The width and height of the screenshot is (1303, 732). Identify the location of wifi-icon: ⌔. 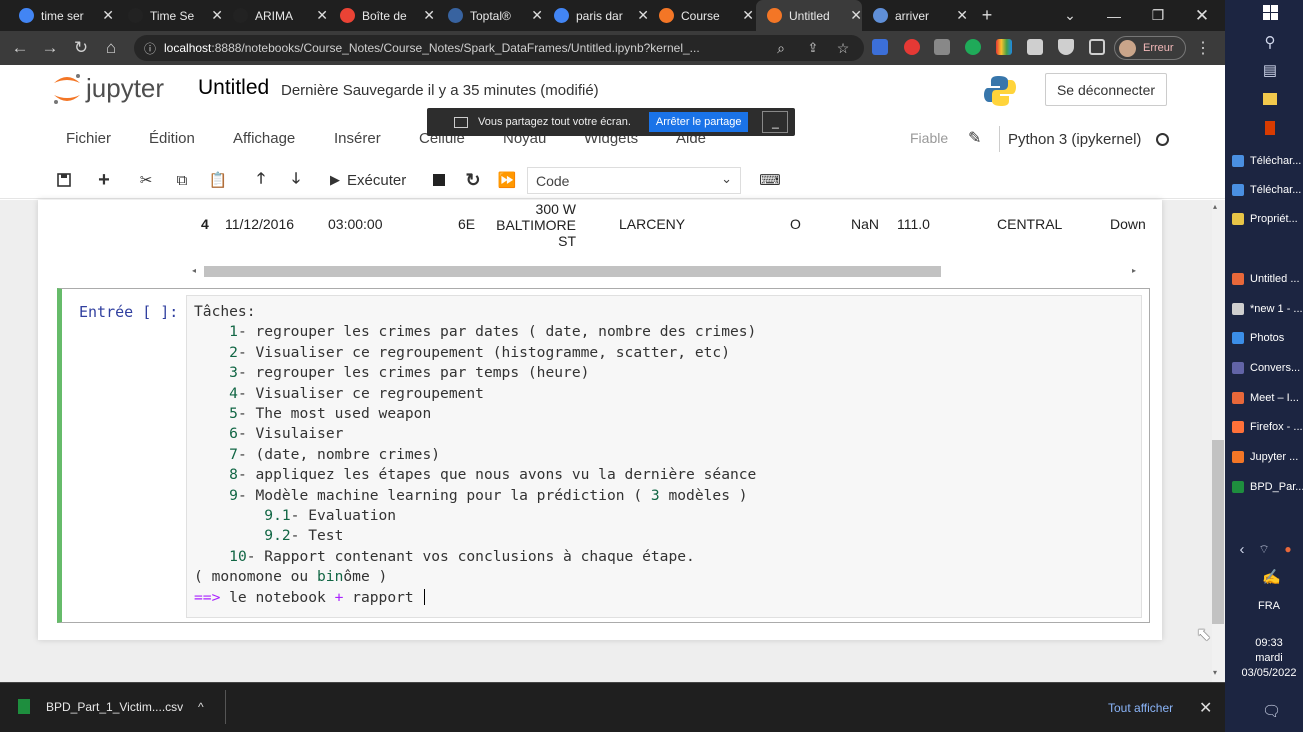
(1264, 550).